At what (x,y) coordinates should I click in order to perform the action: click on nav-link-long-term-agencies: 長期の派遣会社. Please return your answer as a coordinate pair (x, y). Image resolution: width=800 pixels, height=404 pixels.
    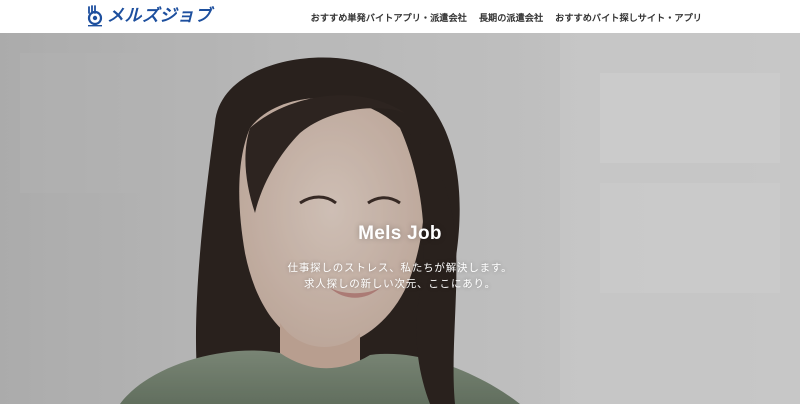
    Looking at the image, I should click on (511, 17).